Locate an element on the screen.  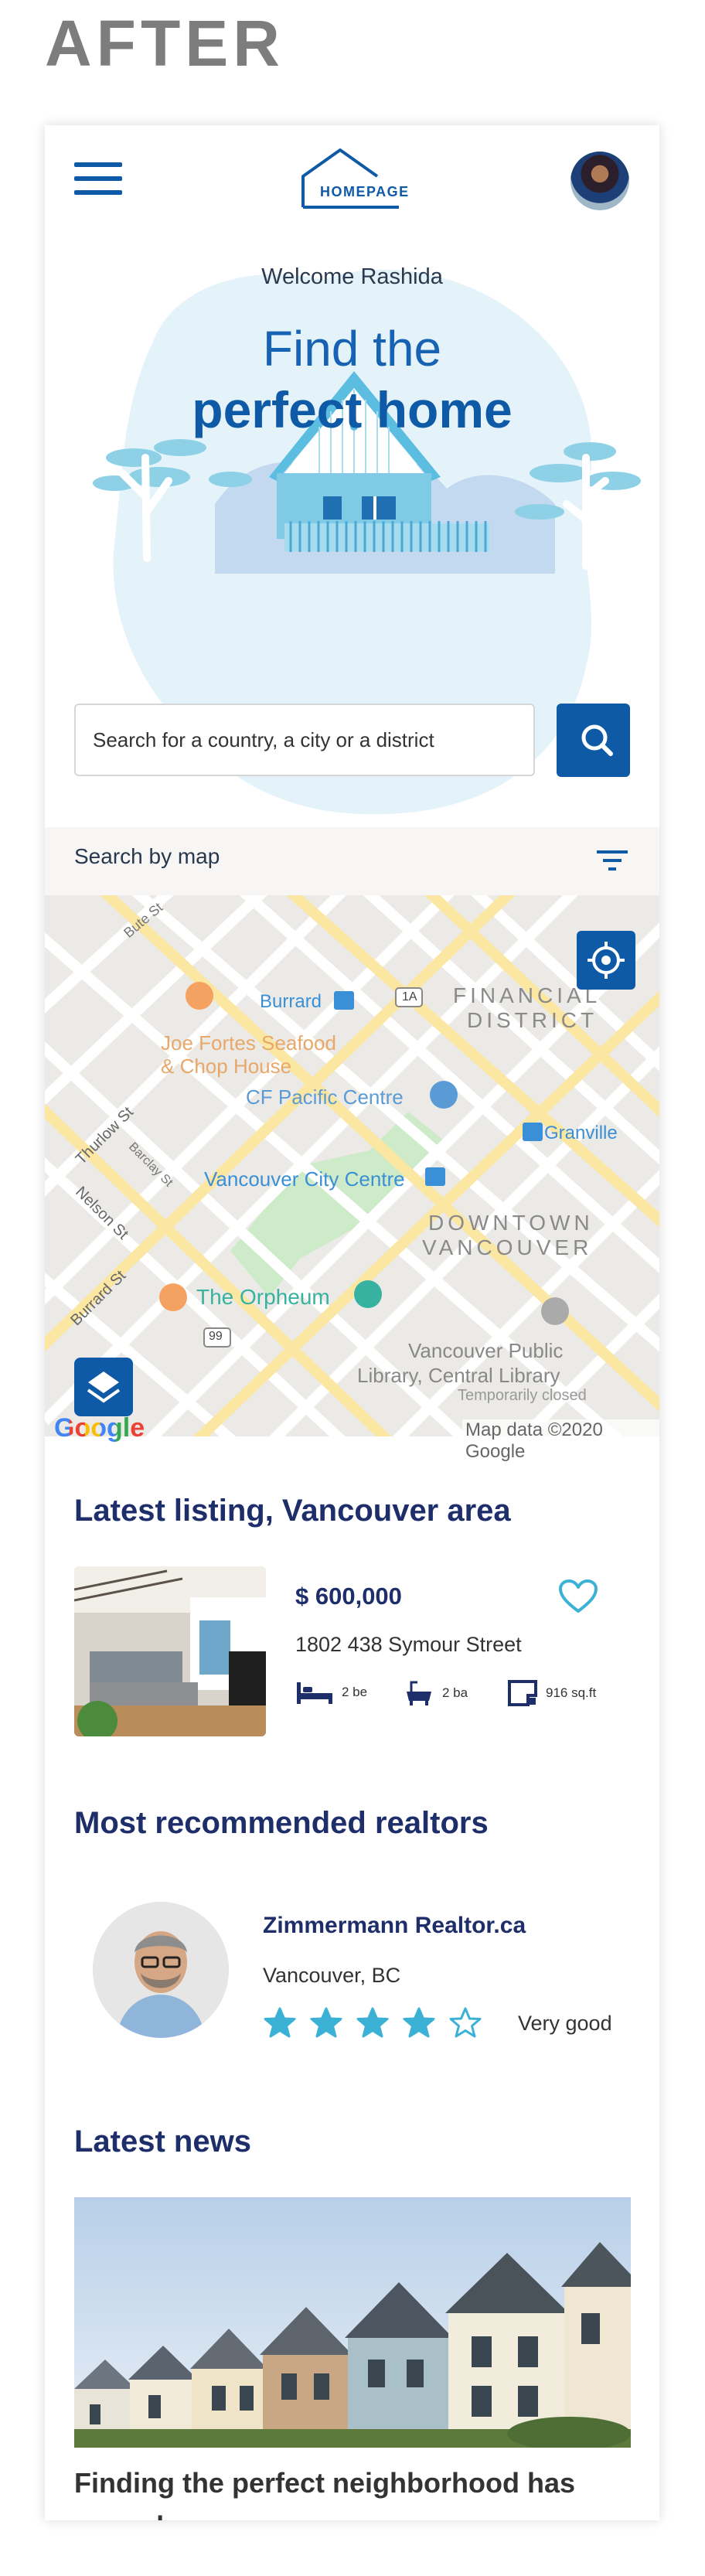
layers-button is located at coordinates (104, 1387).